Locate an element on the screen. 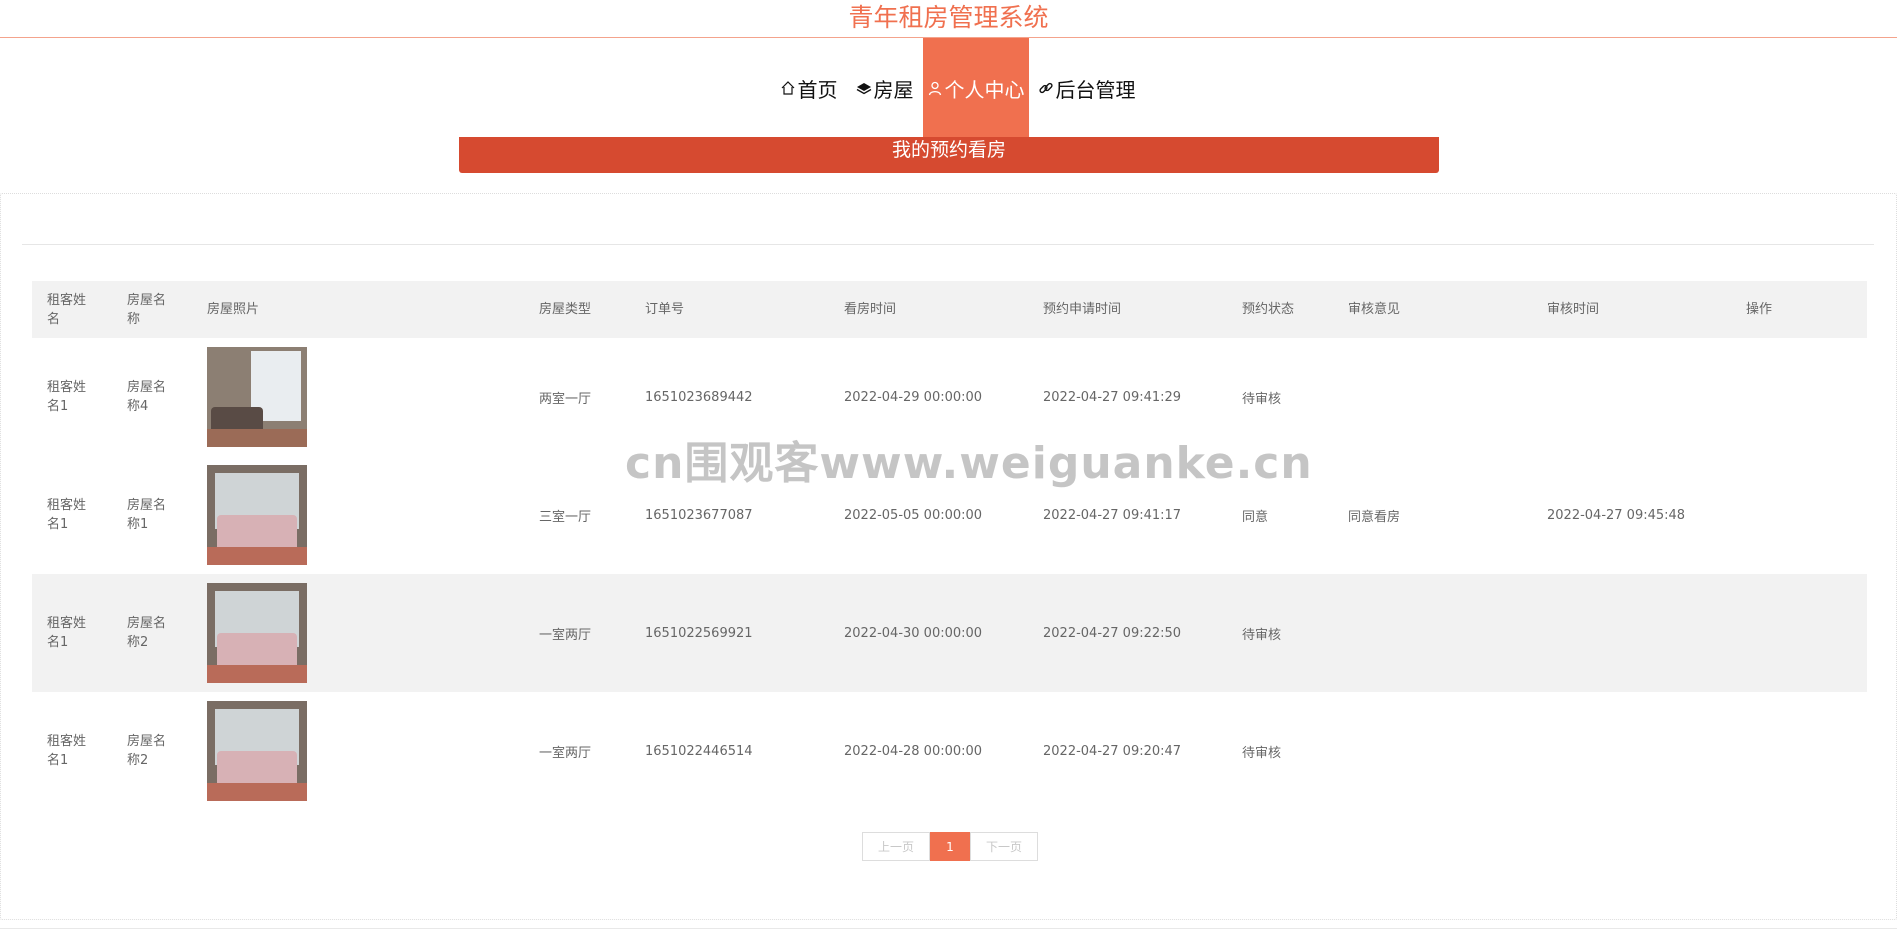 Image resolution: width=1897 pixels, height=933 pixels. col-view-time: 看房时间 is located at coordinates (870, 309).